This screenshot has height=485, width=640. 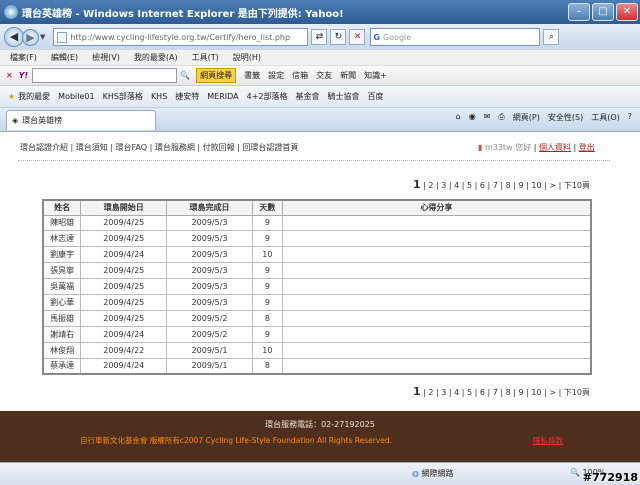 What do you see at coordinates (348, 75) in the screenshot?
I see `toolbar-news: 新聞` at bounding box center [348, 75].